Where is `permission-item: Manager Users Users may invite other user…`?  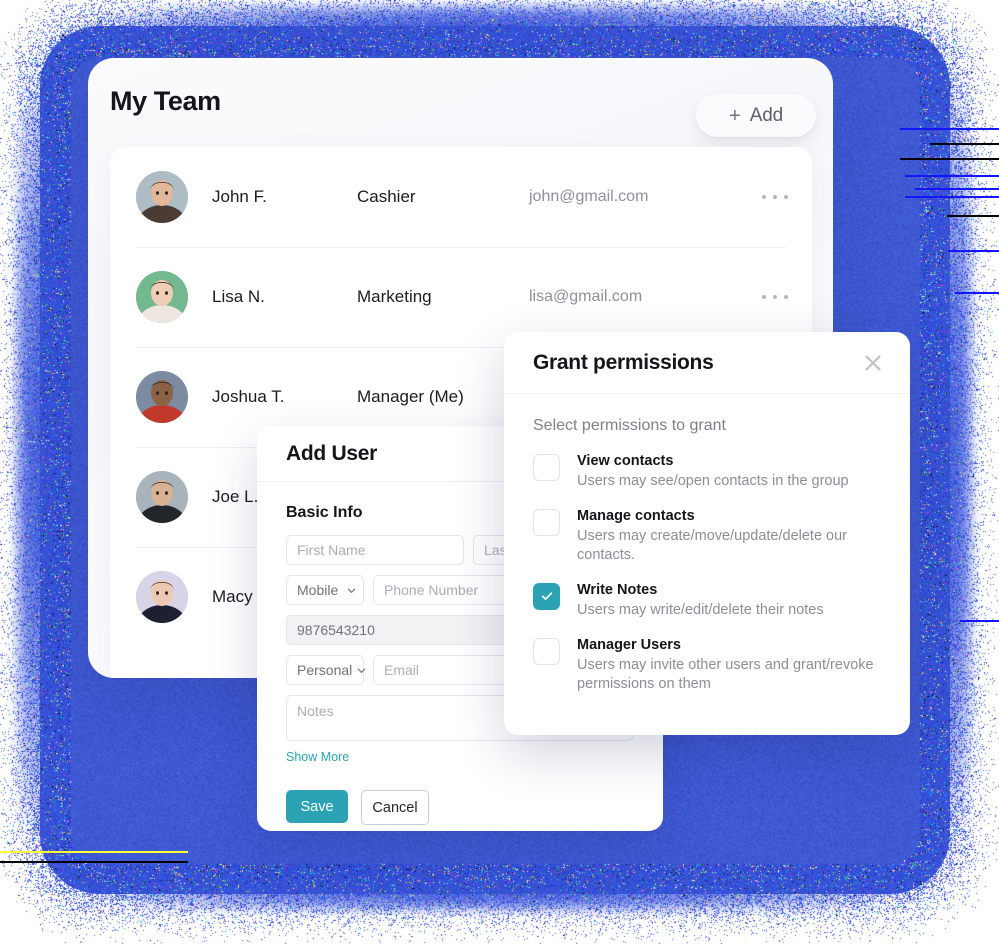
permission-item: Manager Users Users may invite other user… is located at coordinates (707, 665).